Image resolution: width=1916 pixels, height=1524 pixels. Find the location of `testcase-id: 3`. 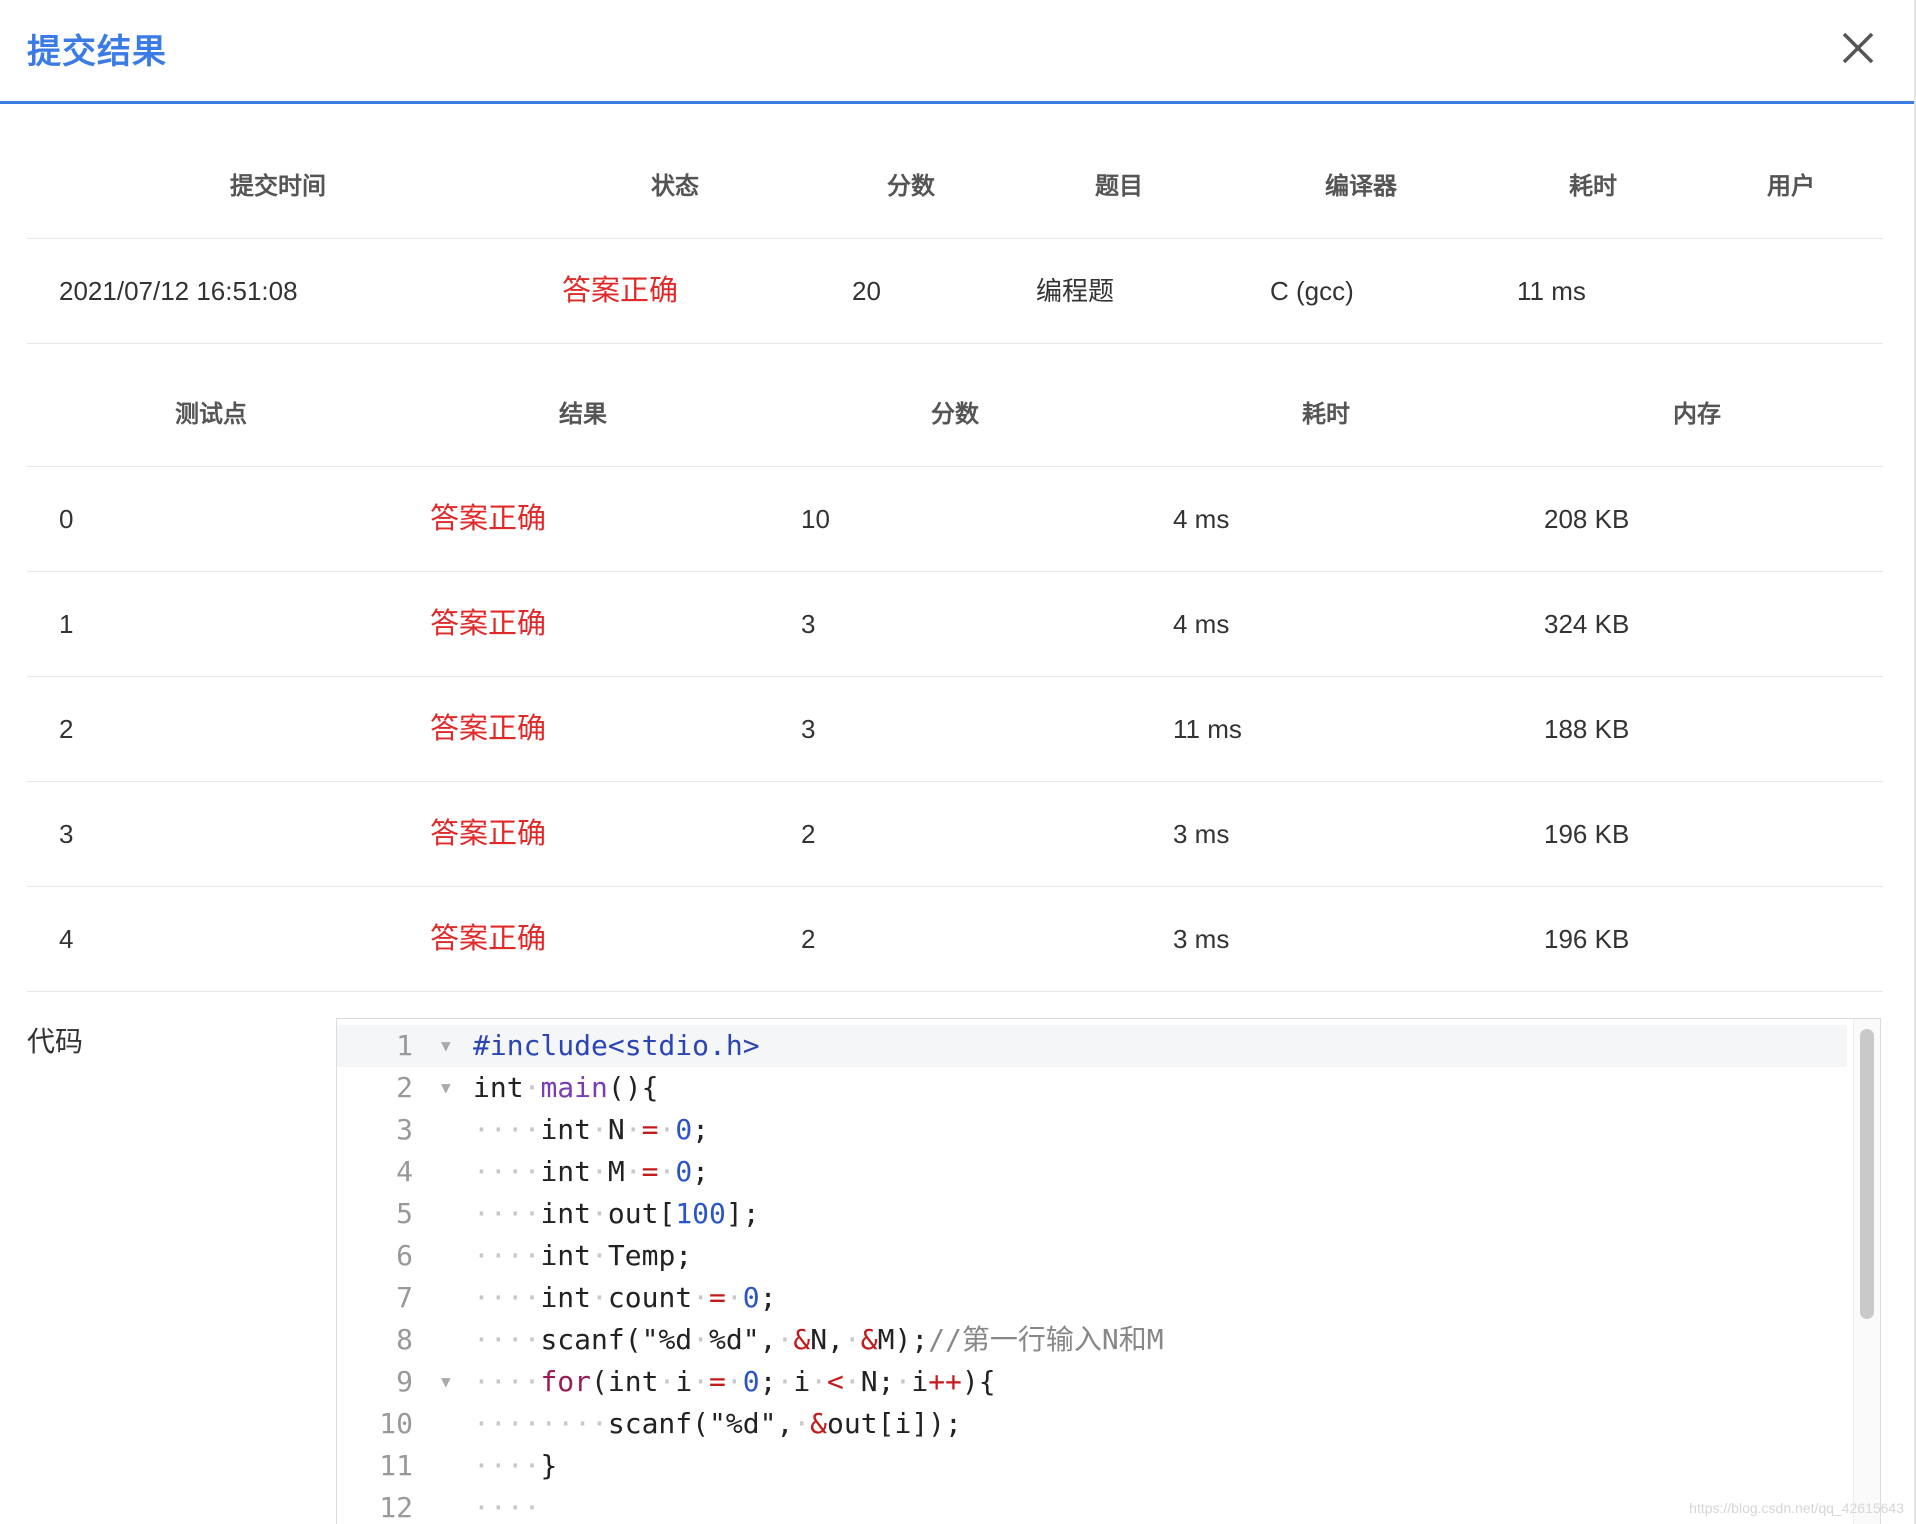

testcase-id: 3 is located at coordinates (66, 834).